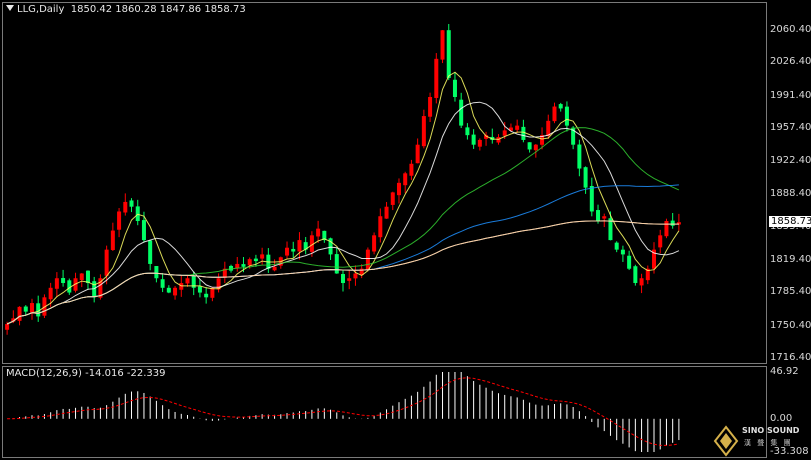  I want to click on logo-subtitle: 漢 聲 集 團, so click(768, 443).